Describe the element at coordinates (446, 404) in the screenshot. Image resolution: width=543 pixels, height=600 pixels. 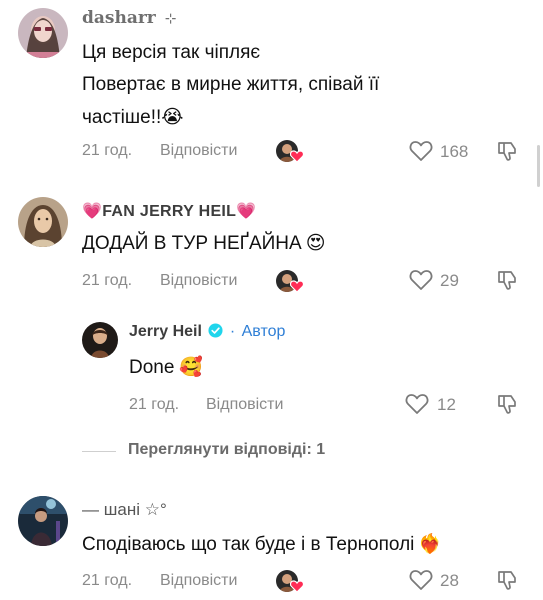
I see `like-count: 12` at that location.